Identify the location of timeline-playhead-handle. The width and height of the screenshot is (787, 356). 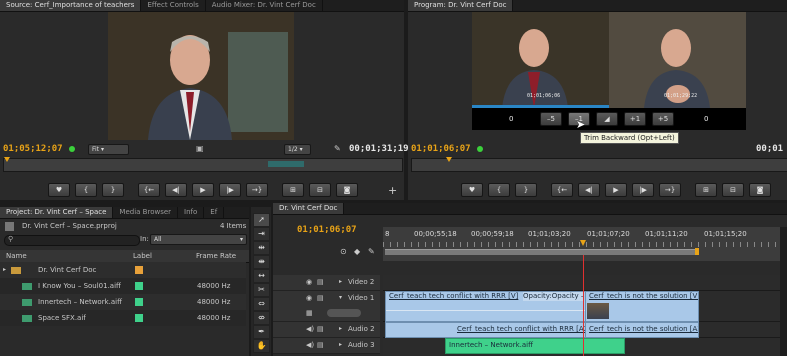
(583, 243).